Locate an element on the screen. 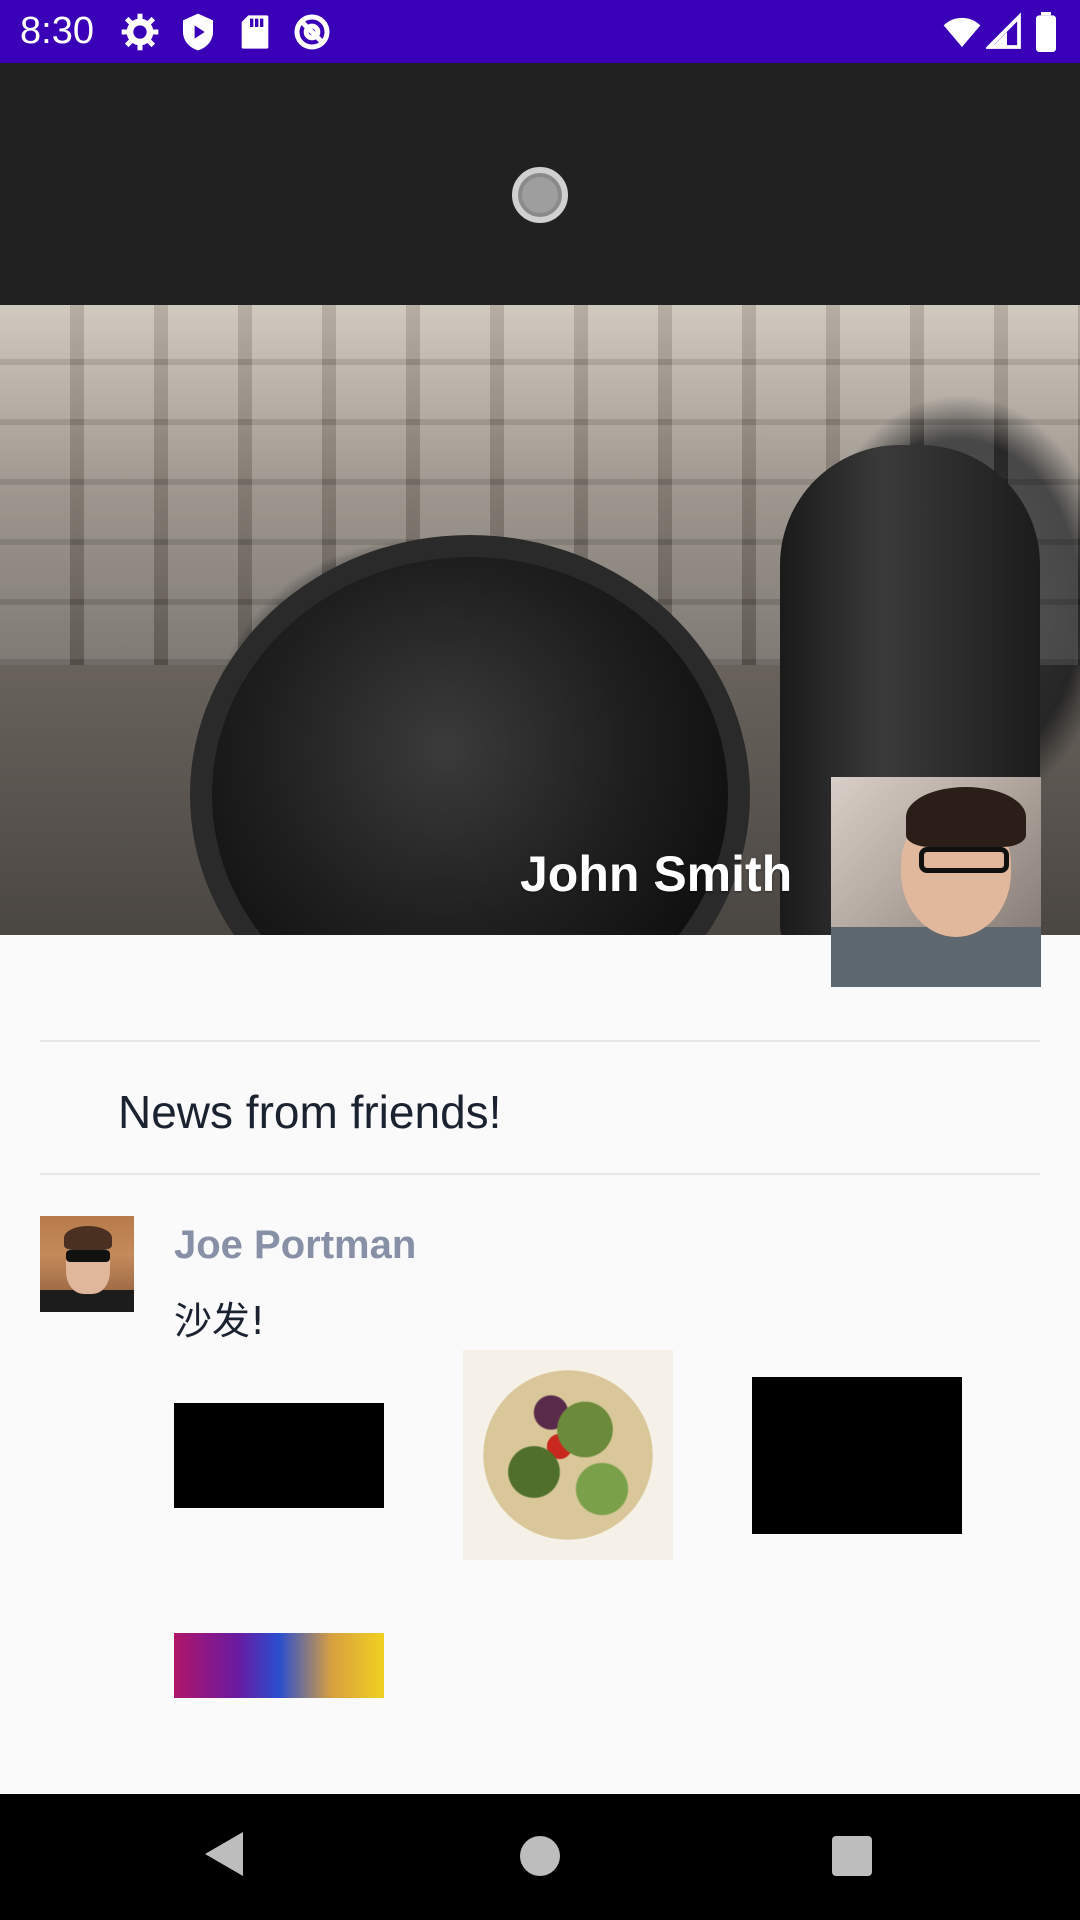 The height and width of the screenshot is (1920, 1080). profile-avatar is located at coordinates (936, 882).